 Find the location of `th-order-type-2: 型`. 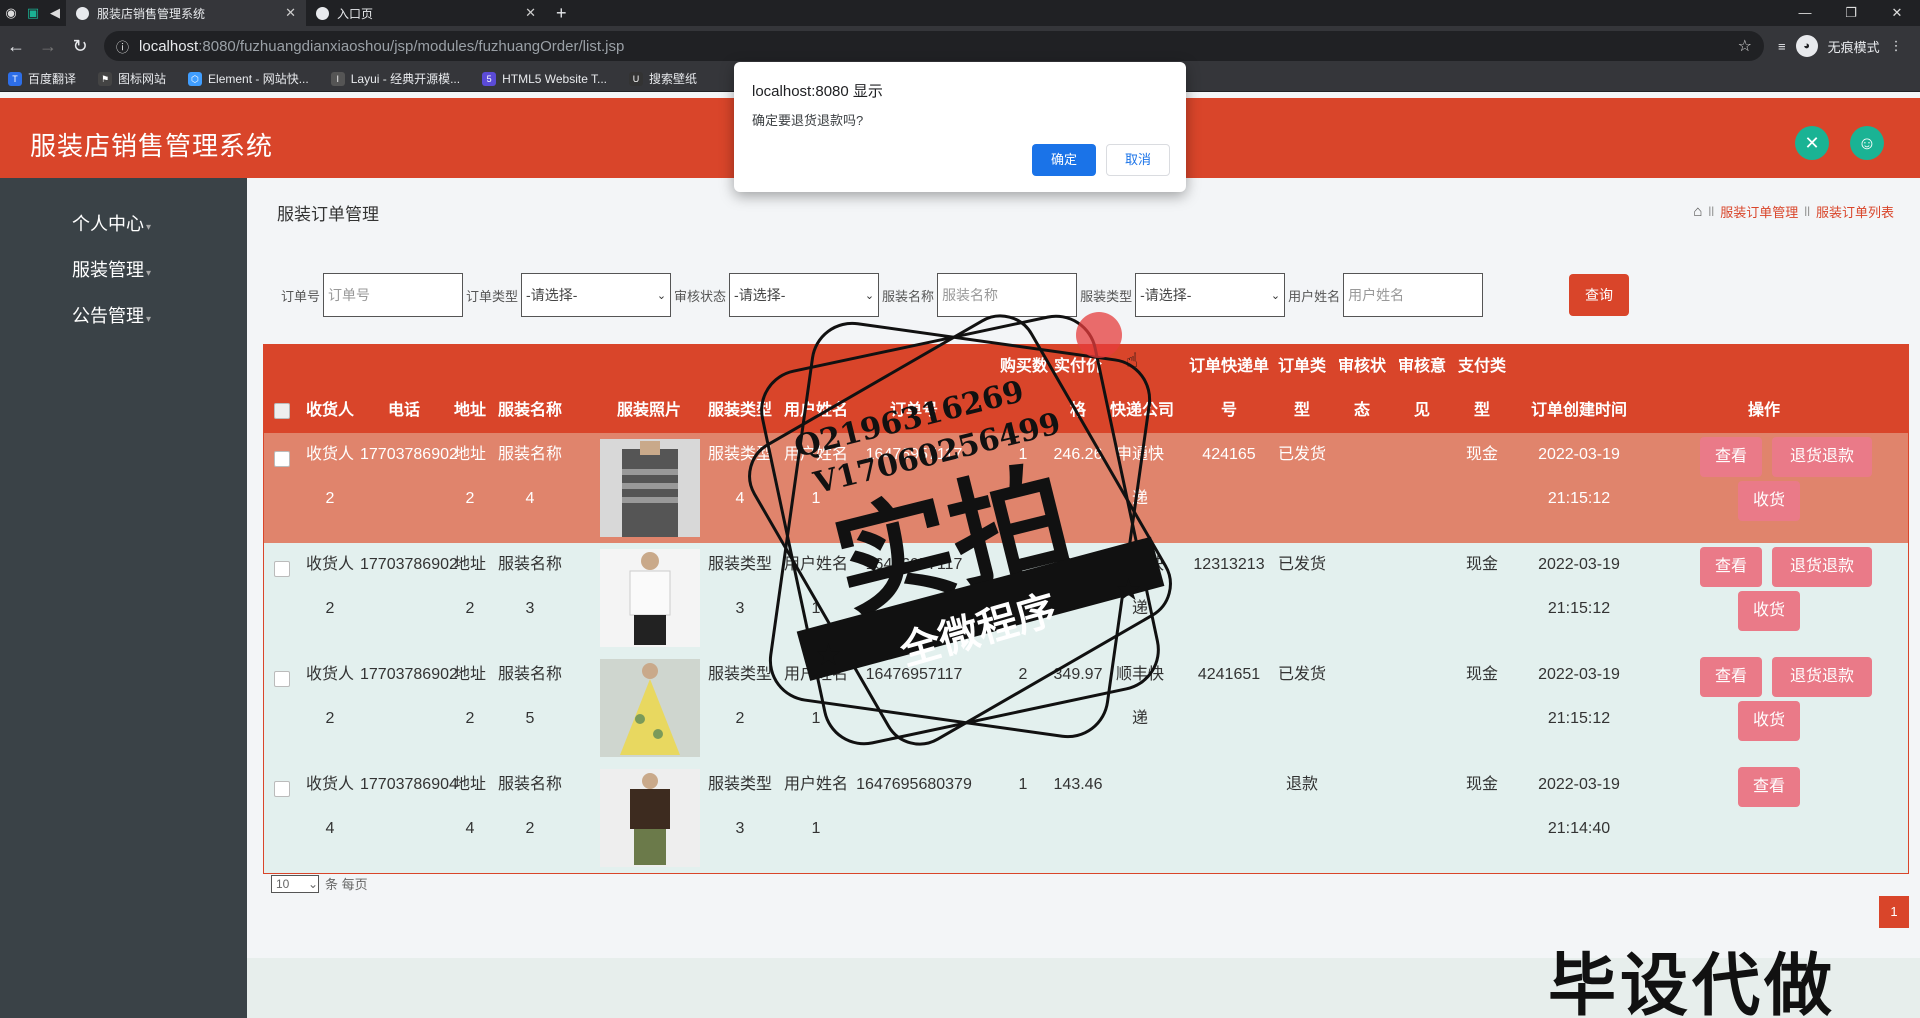

th-order-type-2: 型 is located at coordinates (1301, 410).